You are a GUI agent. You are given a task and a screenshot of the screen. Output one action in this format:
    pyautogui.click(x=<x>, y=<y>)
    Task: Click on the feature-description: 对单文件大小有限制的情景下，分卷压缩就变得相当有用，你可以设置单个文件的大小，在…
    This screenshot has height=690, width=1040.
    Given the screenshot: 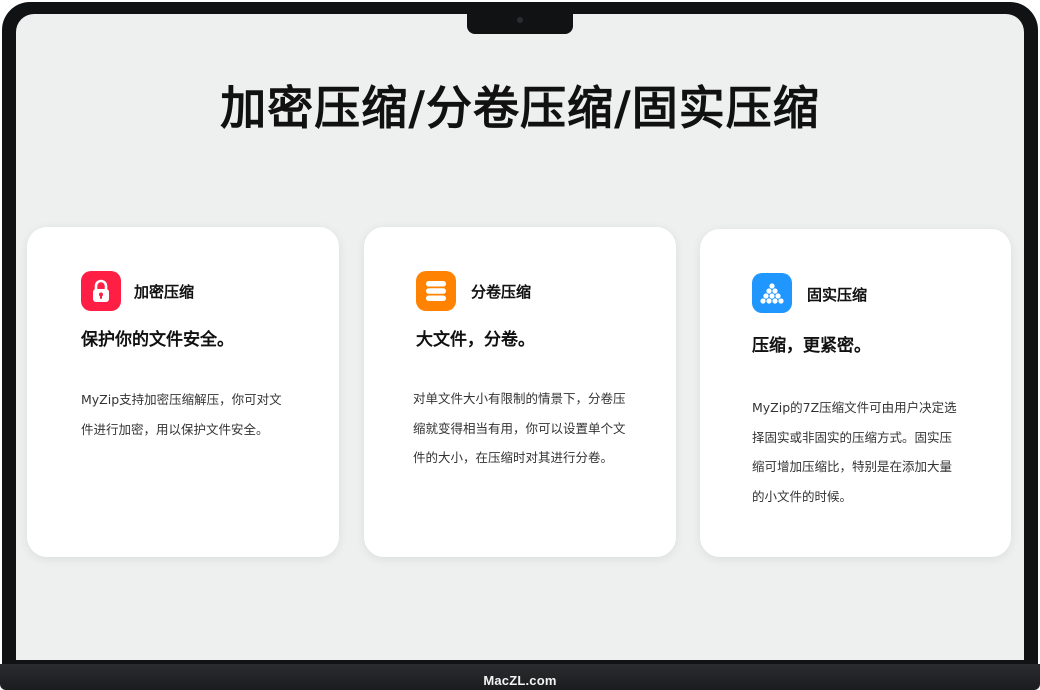 What is the action you would take?
    pyautogui.click(x=519, y=428)
    